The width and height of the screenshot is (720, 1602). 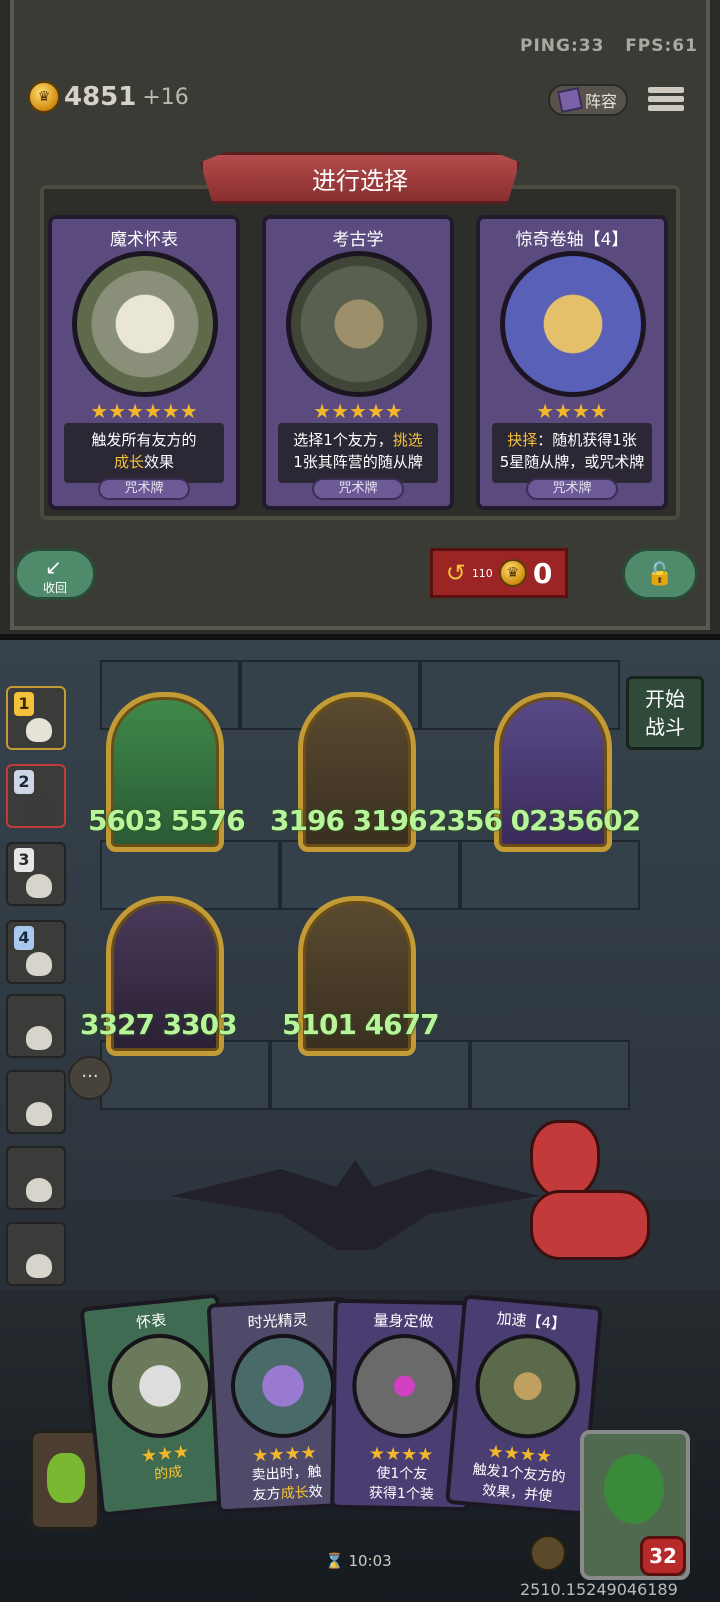 What do you see at coordinates (572, 411) in the screenshot?
I see `card-stars: ★★★★` at bounding box center [572, 411].